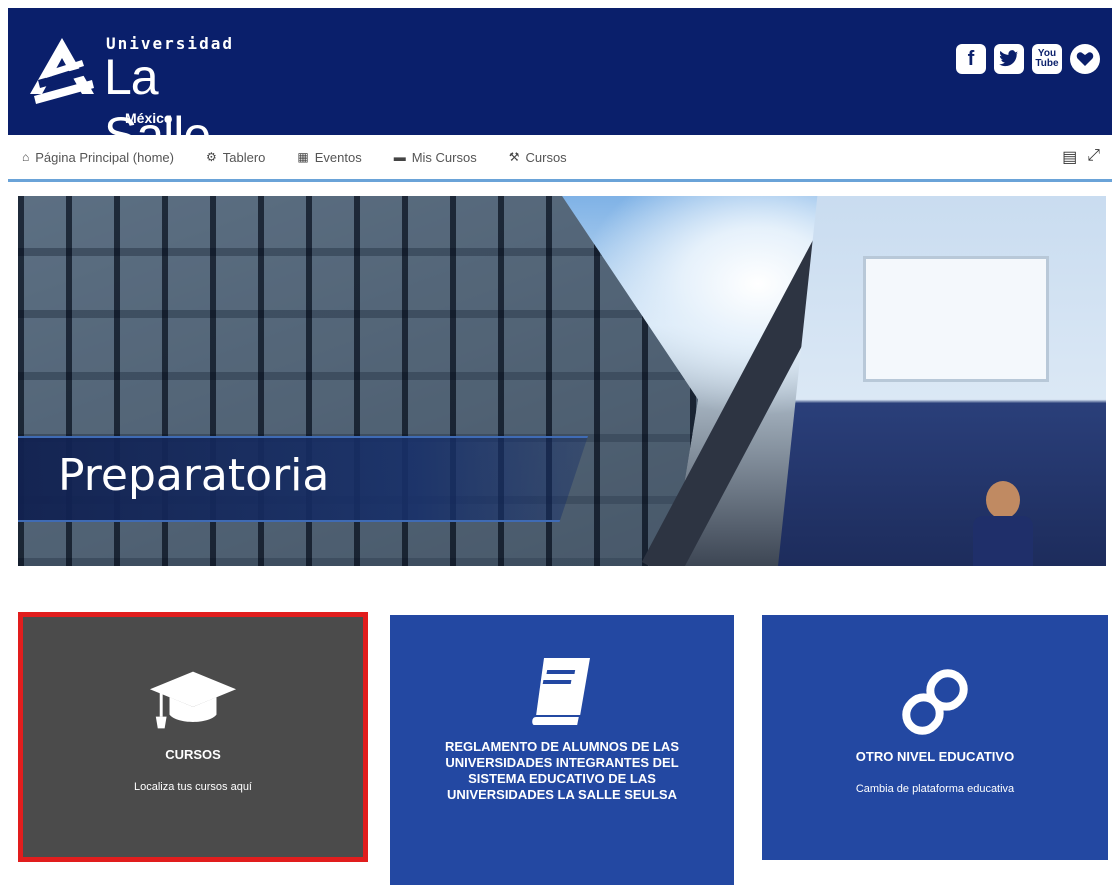 Image resolution: width=1112 pixels, height=885 pixels. Describe the element at coordinates (26, 157) in the screenshot. I see `home-icon: ⌂` at that location.